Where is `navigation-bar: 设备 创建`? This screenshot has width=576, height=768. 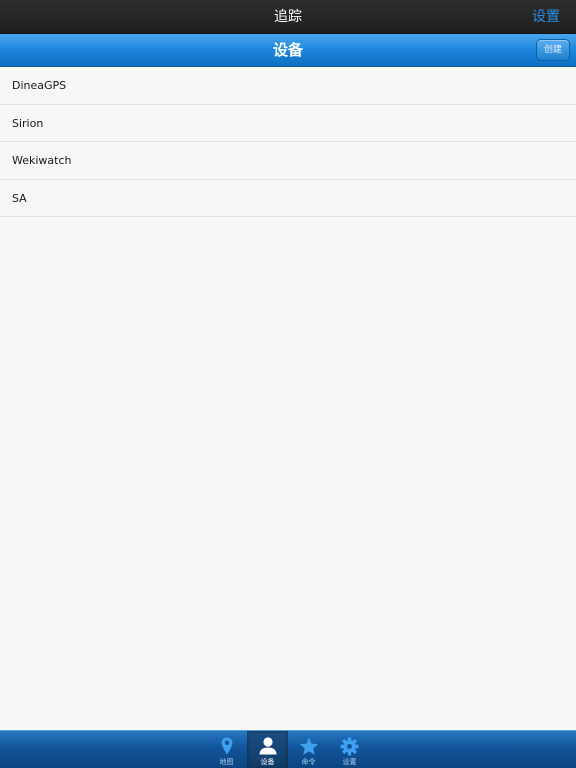
navigation-bar: 设备 创建 is located at coordinates (288, 50).